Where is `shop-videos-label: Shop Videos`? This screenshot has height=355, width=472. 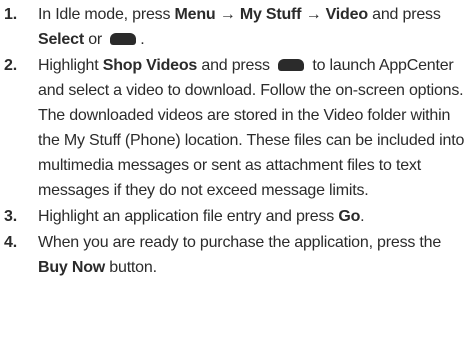 shop-videos-label: Shop Videos is located at coordinates (150, 65).